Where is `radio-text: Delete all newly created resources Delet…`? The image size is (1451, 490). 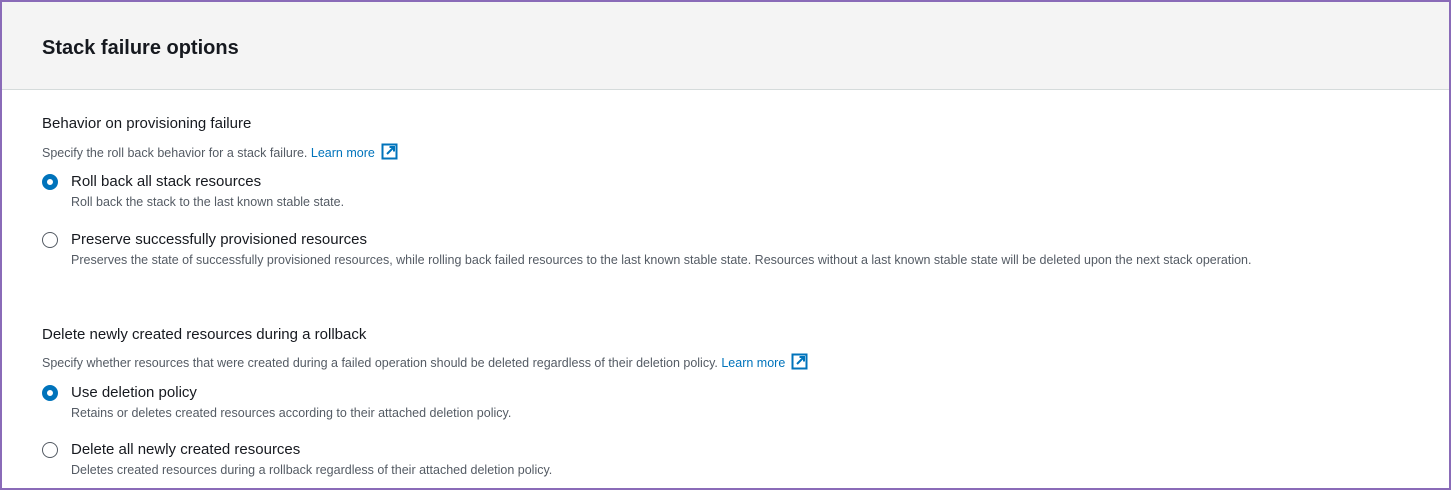 radio-text: Delete all newly created resources Delet… is located at coordinates (731, 460).